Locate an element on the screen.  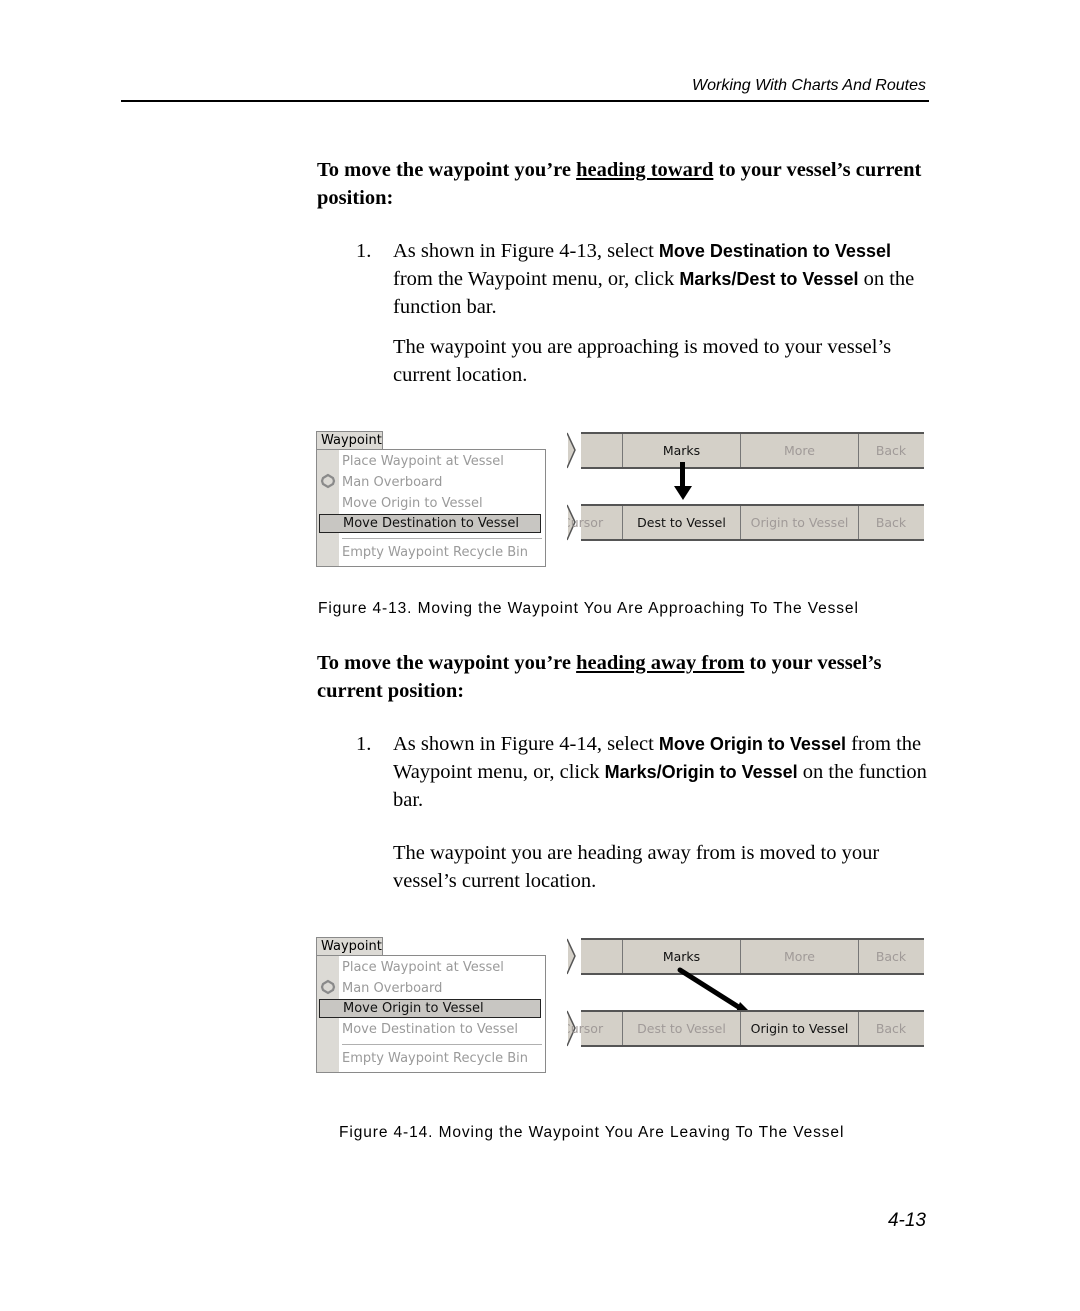
page-number: 4-13 is located at coordinates (906, 1220).